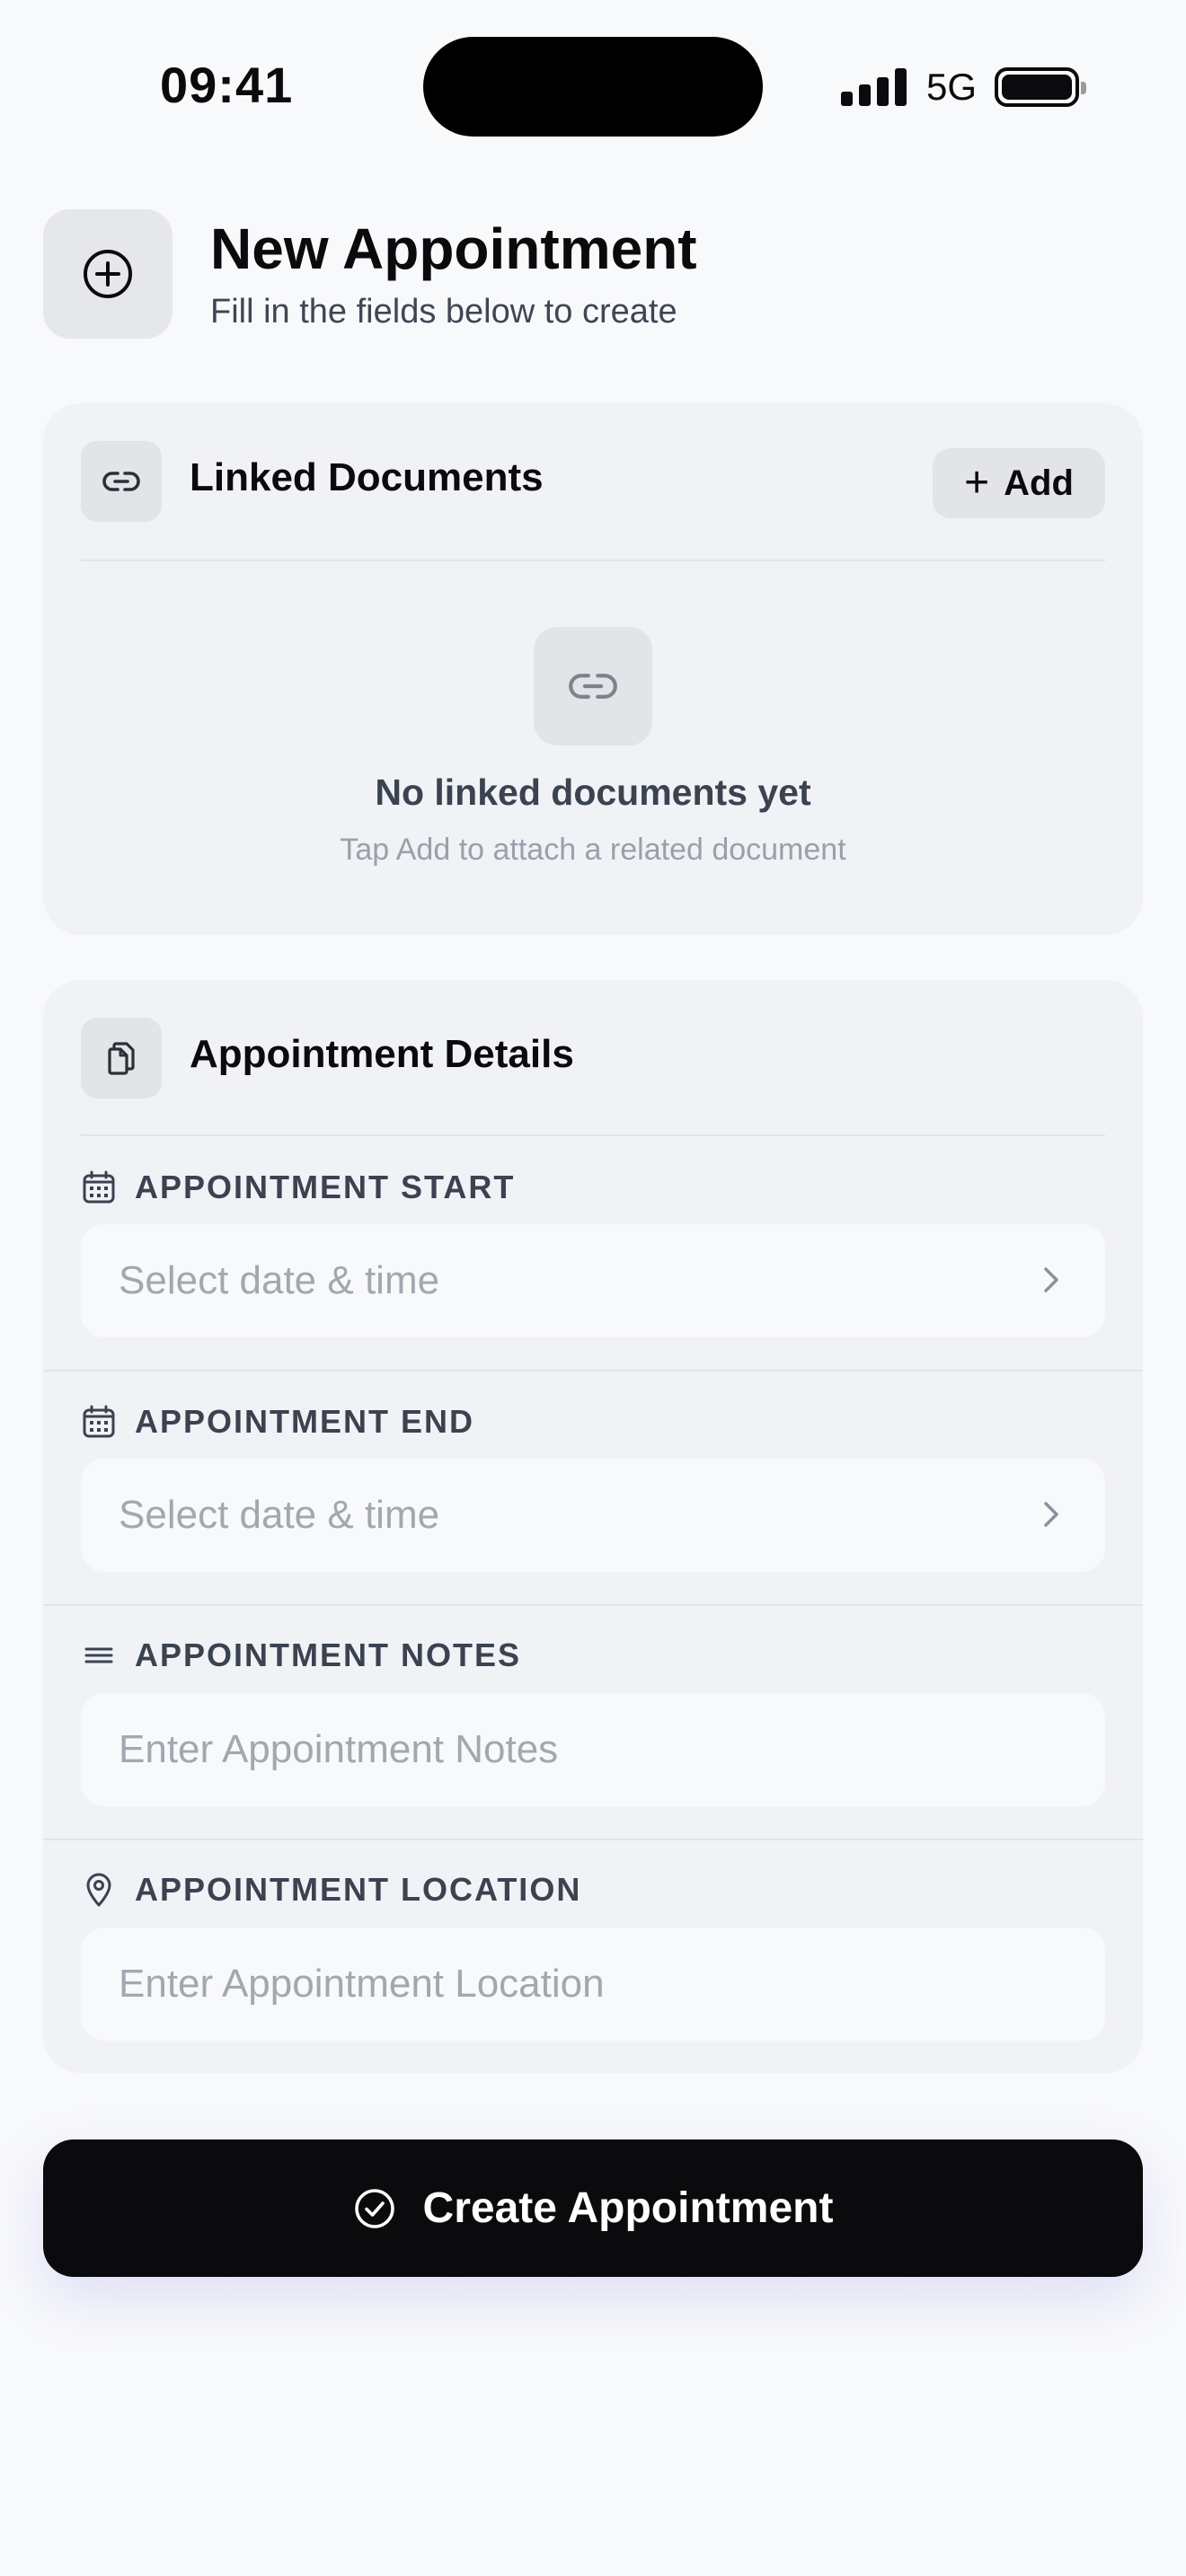 This screenshot has height=2576, width=1186. Describe the element at coordinates (122, 1058) in the screenshot. I see `documents-icon` at that location.